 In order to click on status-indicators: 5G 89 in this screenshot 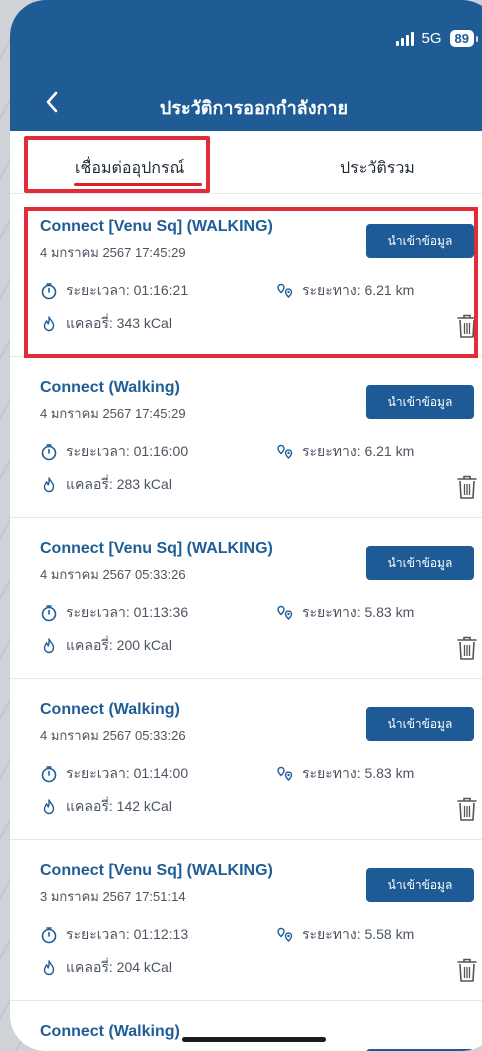, I will do `click(437, 38)`.